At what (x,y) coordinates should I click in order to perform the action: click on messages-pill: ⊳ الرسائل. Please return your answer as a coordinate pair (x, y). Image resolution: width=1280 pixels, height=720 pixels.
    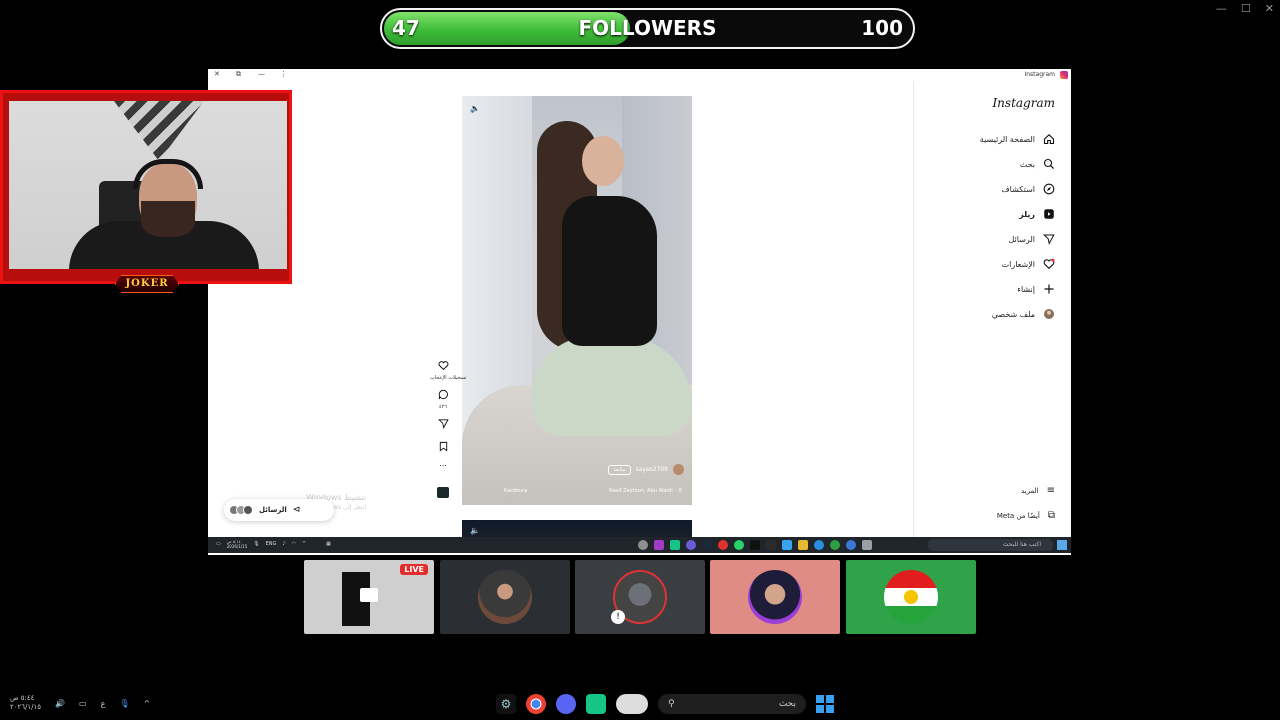
    Looking at the image, I should click on (279, 510).